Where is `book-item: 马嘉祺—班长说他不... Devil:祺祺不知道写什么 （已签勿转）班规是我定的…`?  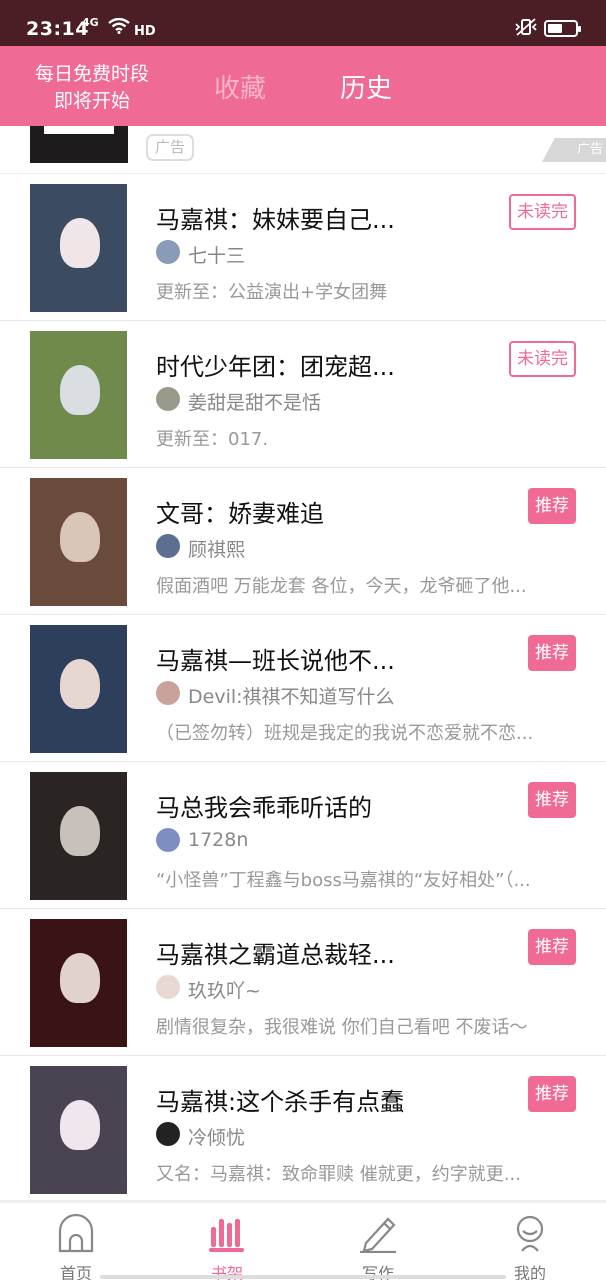 book-item: 马嘉祺—班长说他不... Devil:祺祺不知道写什么 （已签勿转）班规是我定的… is located at coordinates (303, 688).